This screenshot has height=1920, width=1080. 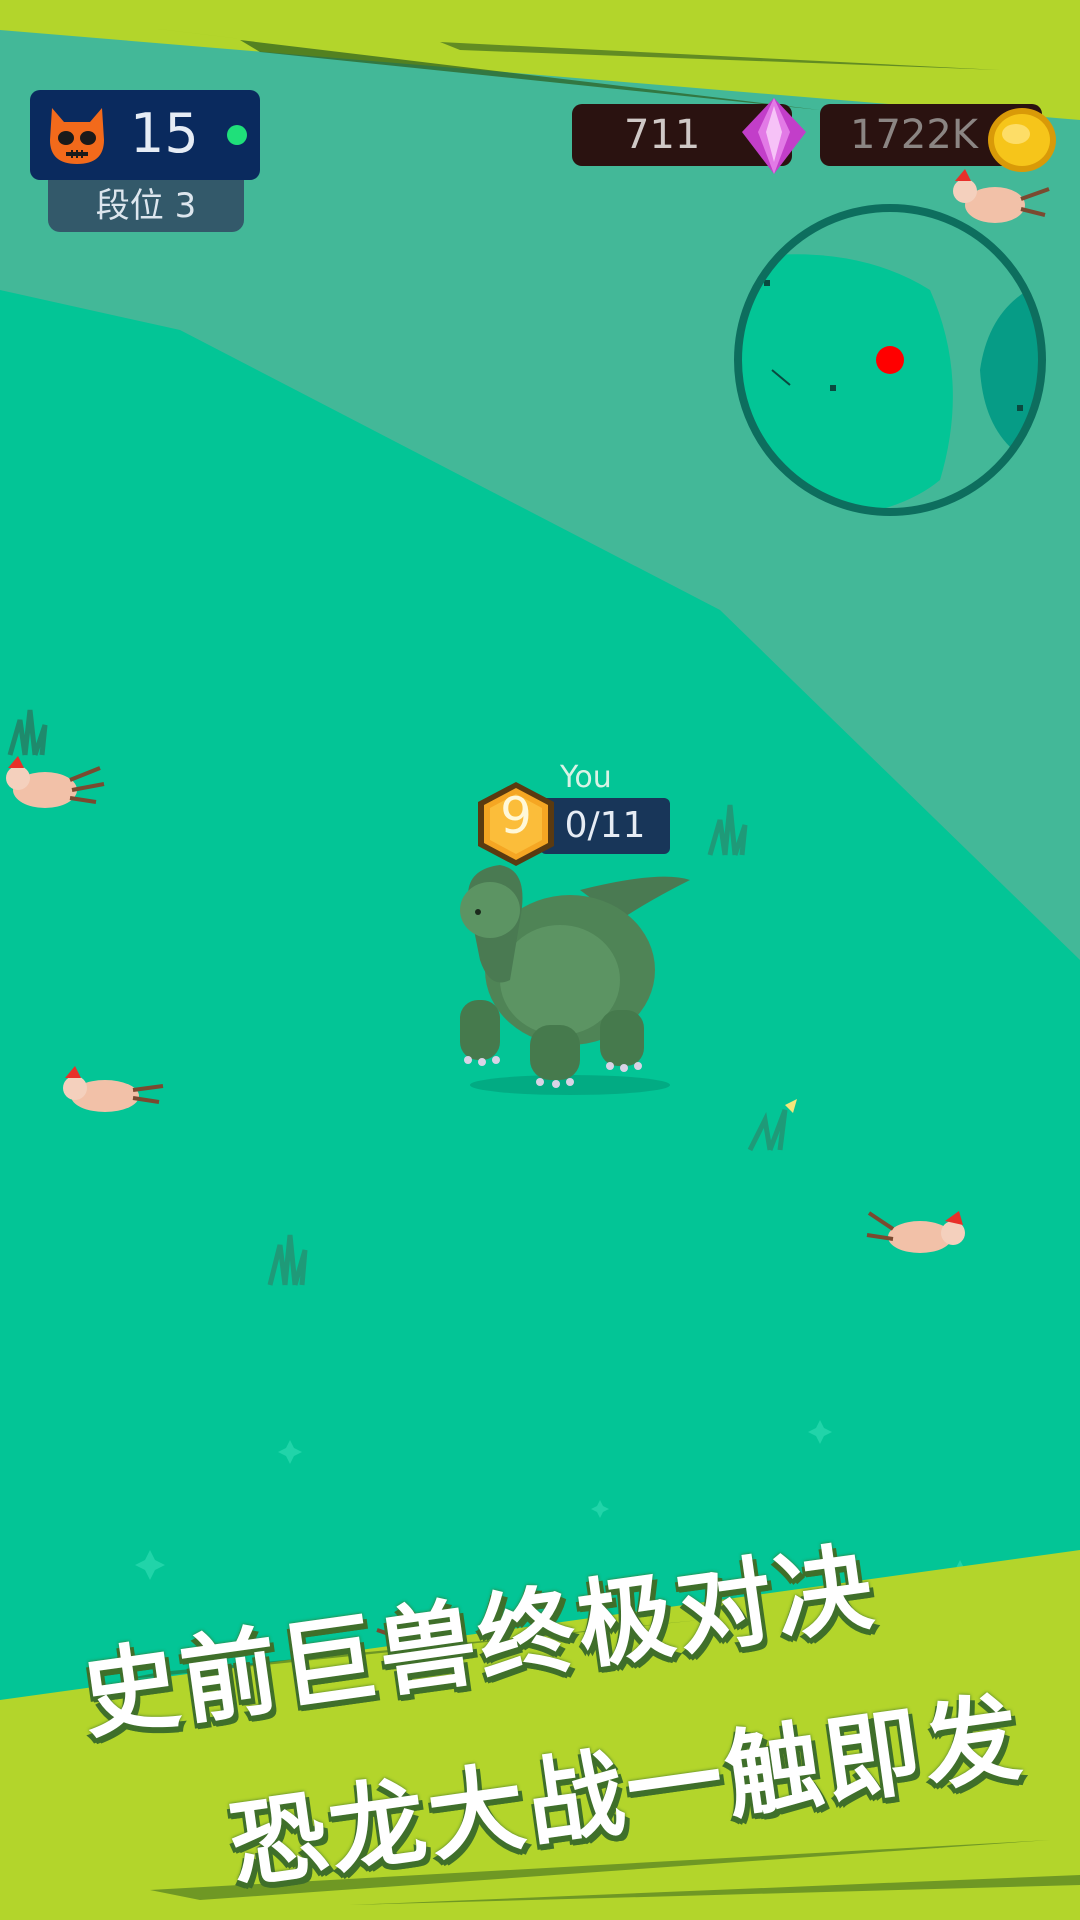 I want to click on player-name: You, so click(x=586, y=777).